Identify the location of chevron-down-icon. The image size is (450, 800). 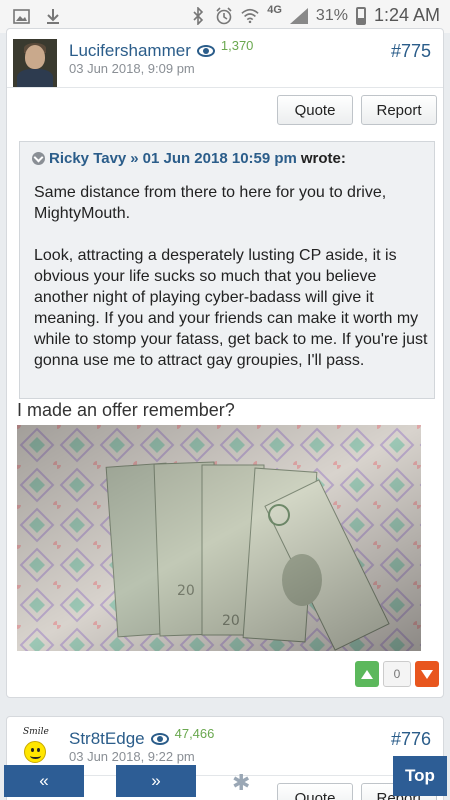
(38, 158).